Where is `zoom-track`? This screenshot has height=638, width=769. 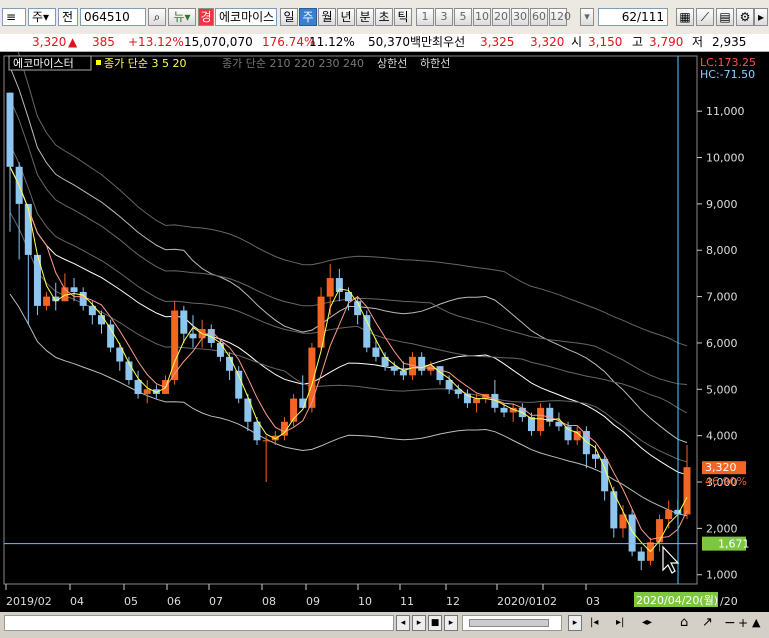 zoom-track is located at coordinates (512, 623).